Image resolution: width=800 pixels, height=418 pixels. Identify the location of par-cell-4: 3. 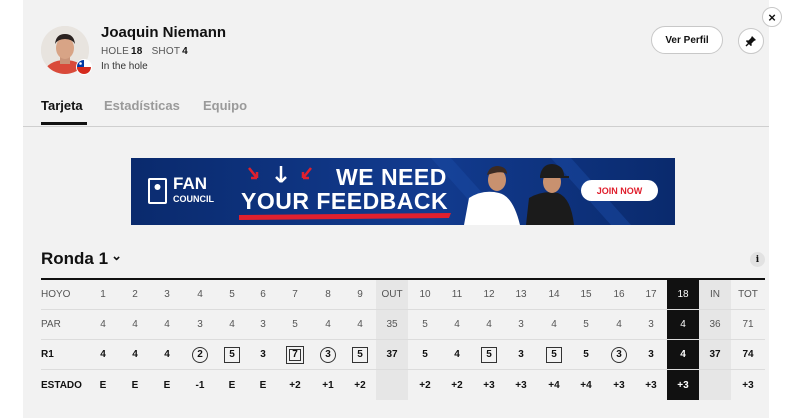
(200, 324).